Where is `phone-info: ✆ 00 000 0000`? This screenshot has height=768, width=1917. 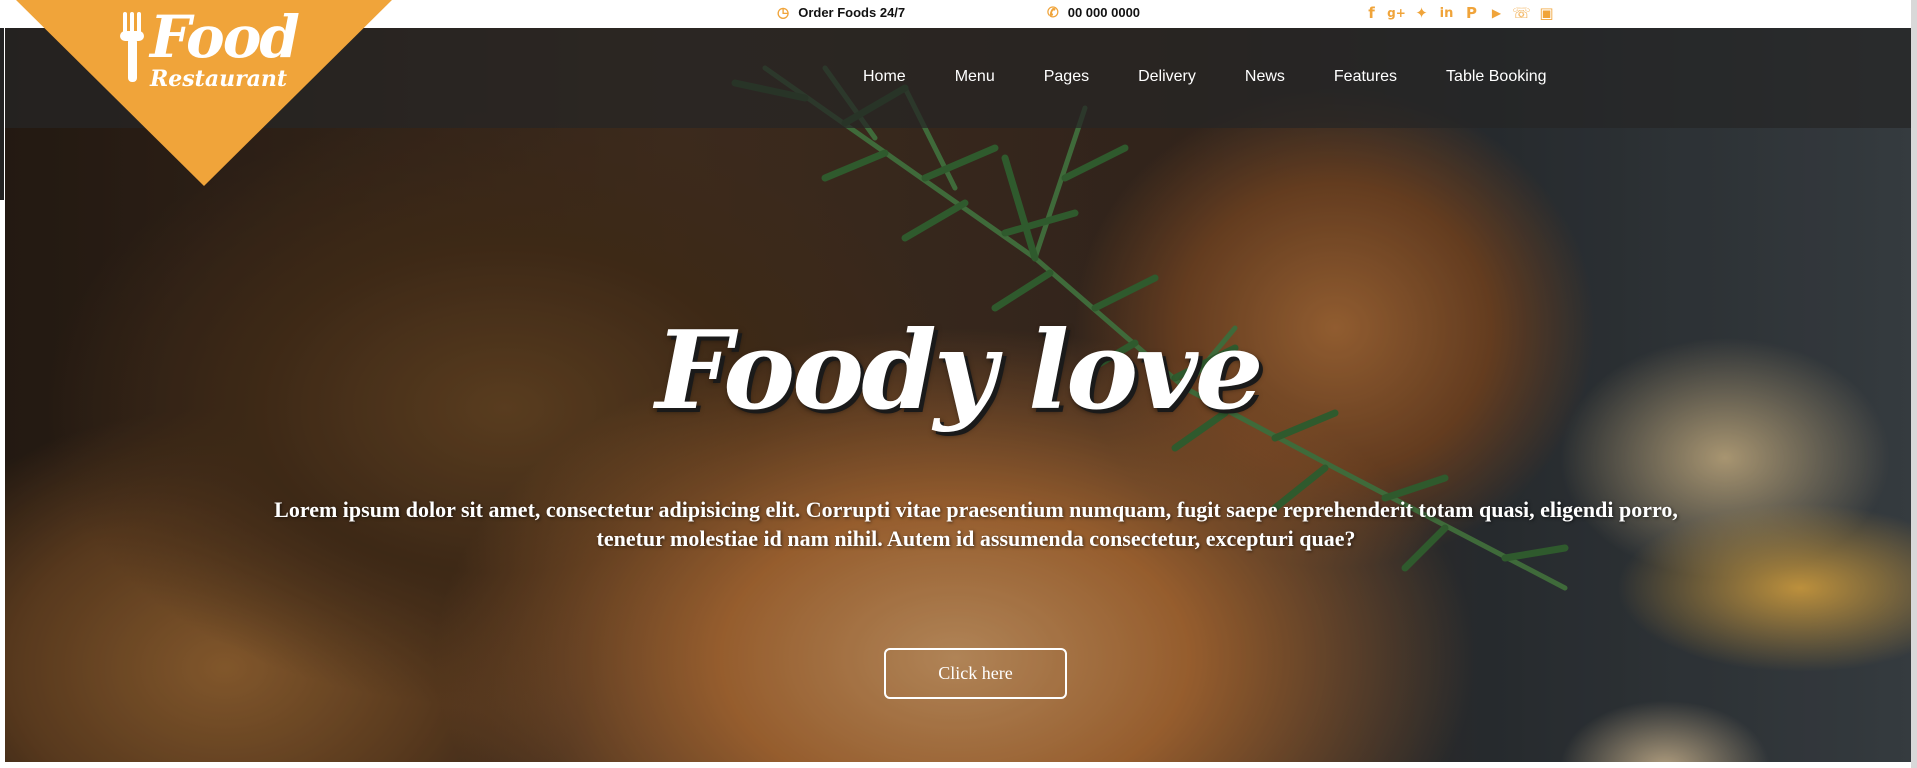 phone-info: ✆ 00 000 0000 is located at coordinates (1093, 12).